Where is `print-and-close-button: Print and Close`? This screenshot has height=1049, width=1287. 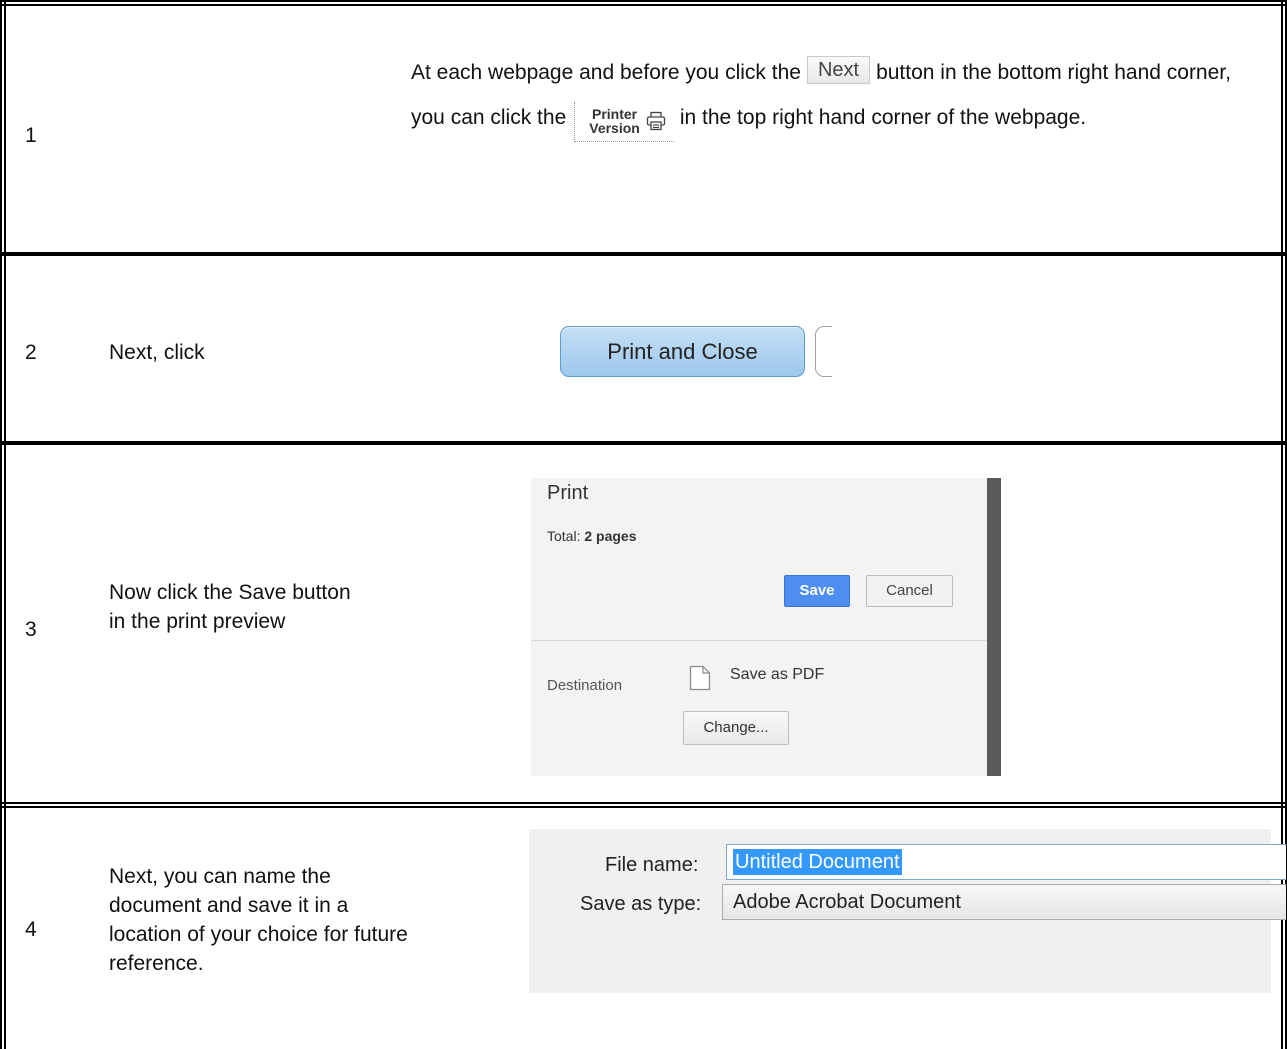 print-and-close-button: Print and Close is located at coordinates (682, 351).